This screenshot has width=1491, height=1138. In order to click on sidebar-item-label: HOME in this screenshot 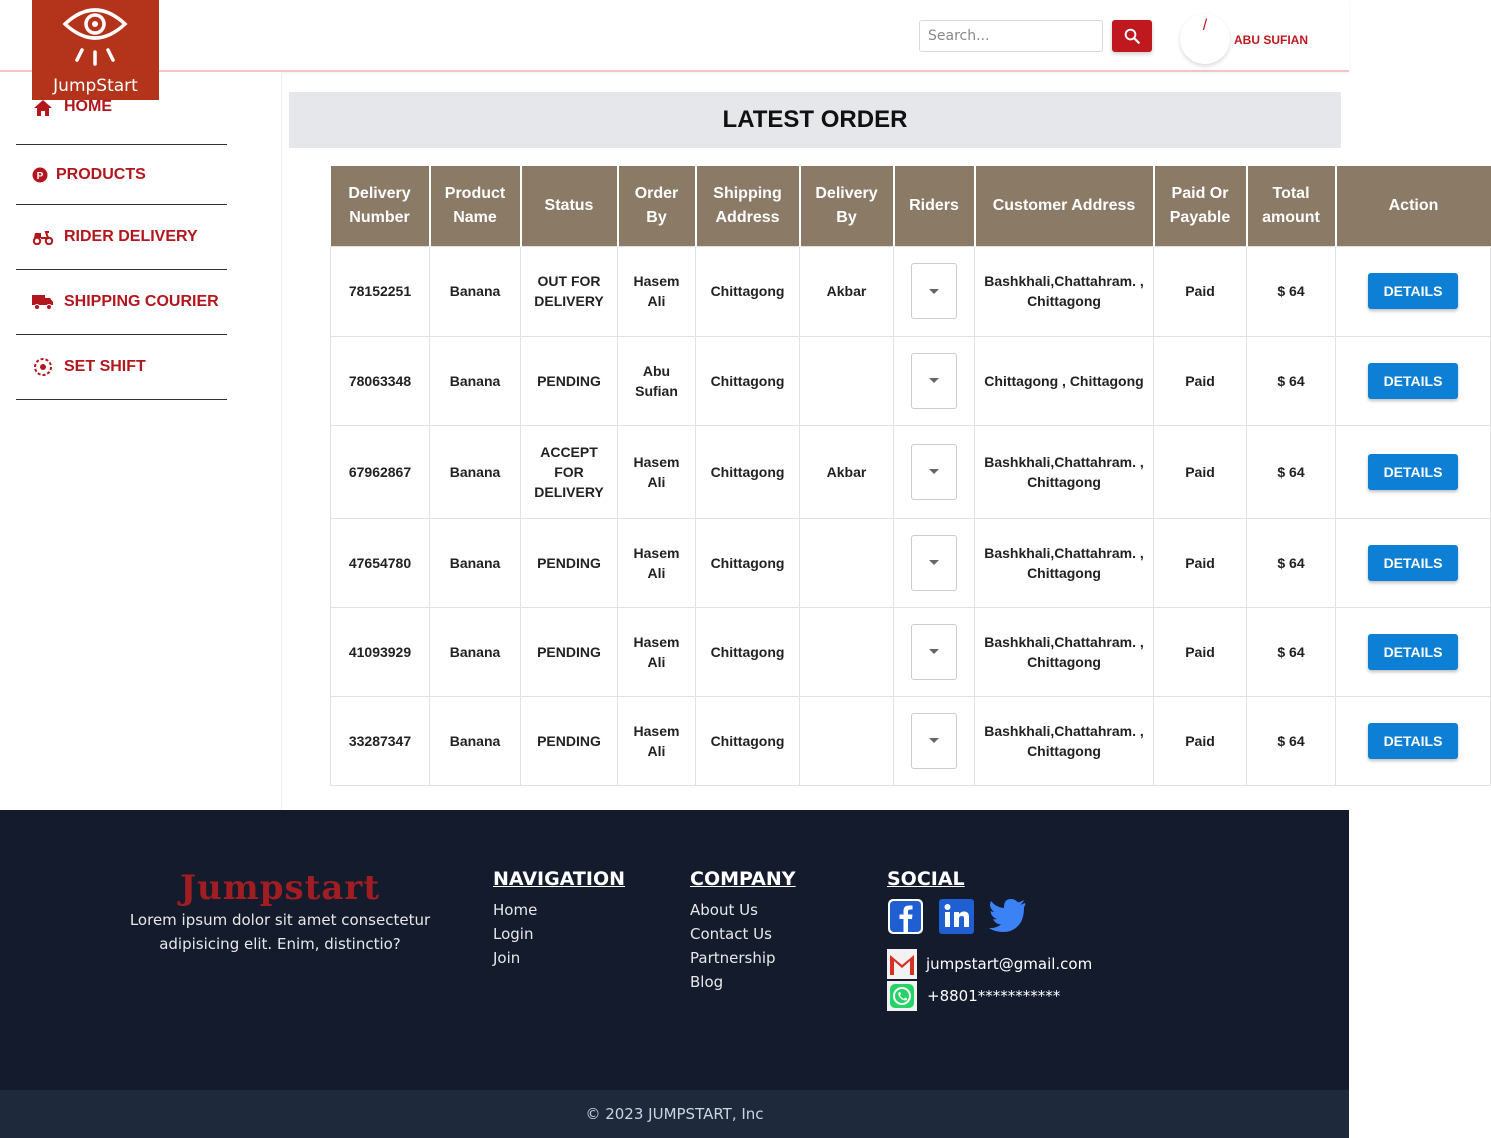, I will do `click(88, 106)`.